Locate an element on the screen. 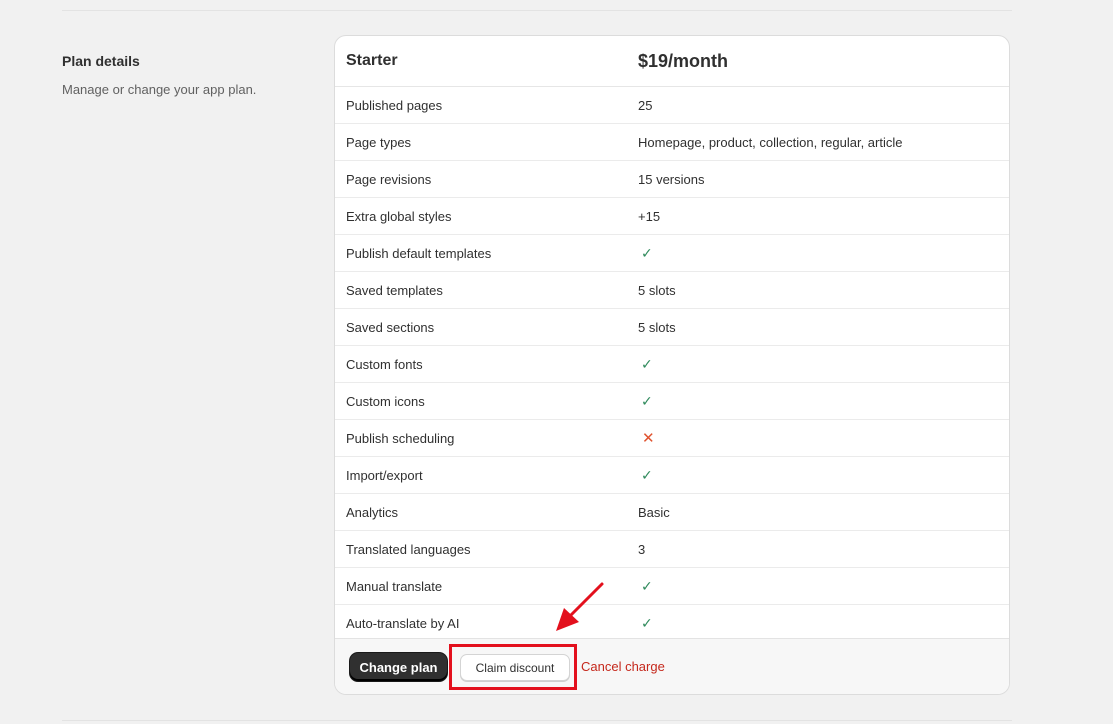  feature-value: +15 is located at coordinates (649, 216).